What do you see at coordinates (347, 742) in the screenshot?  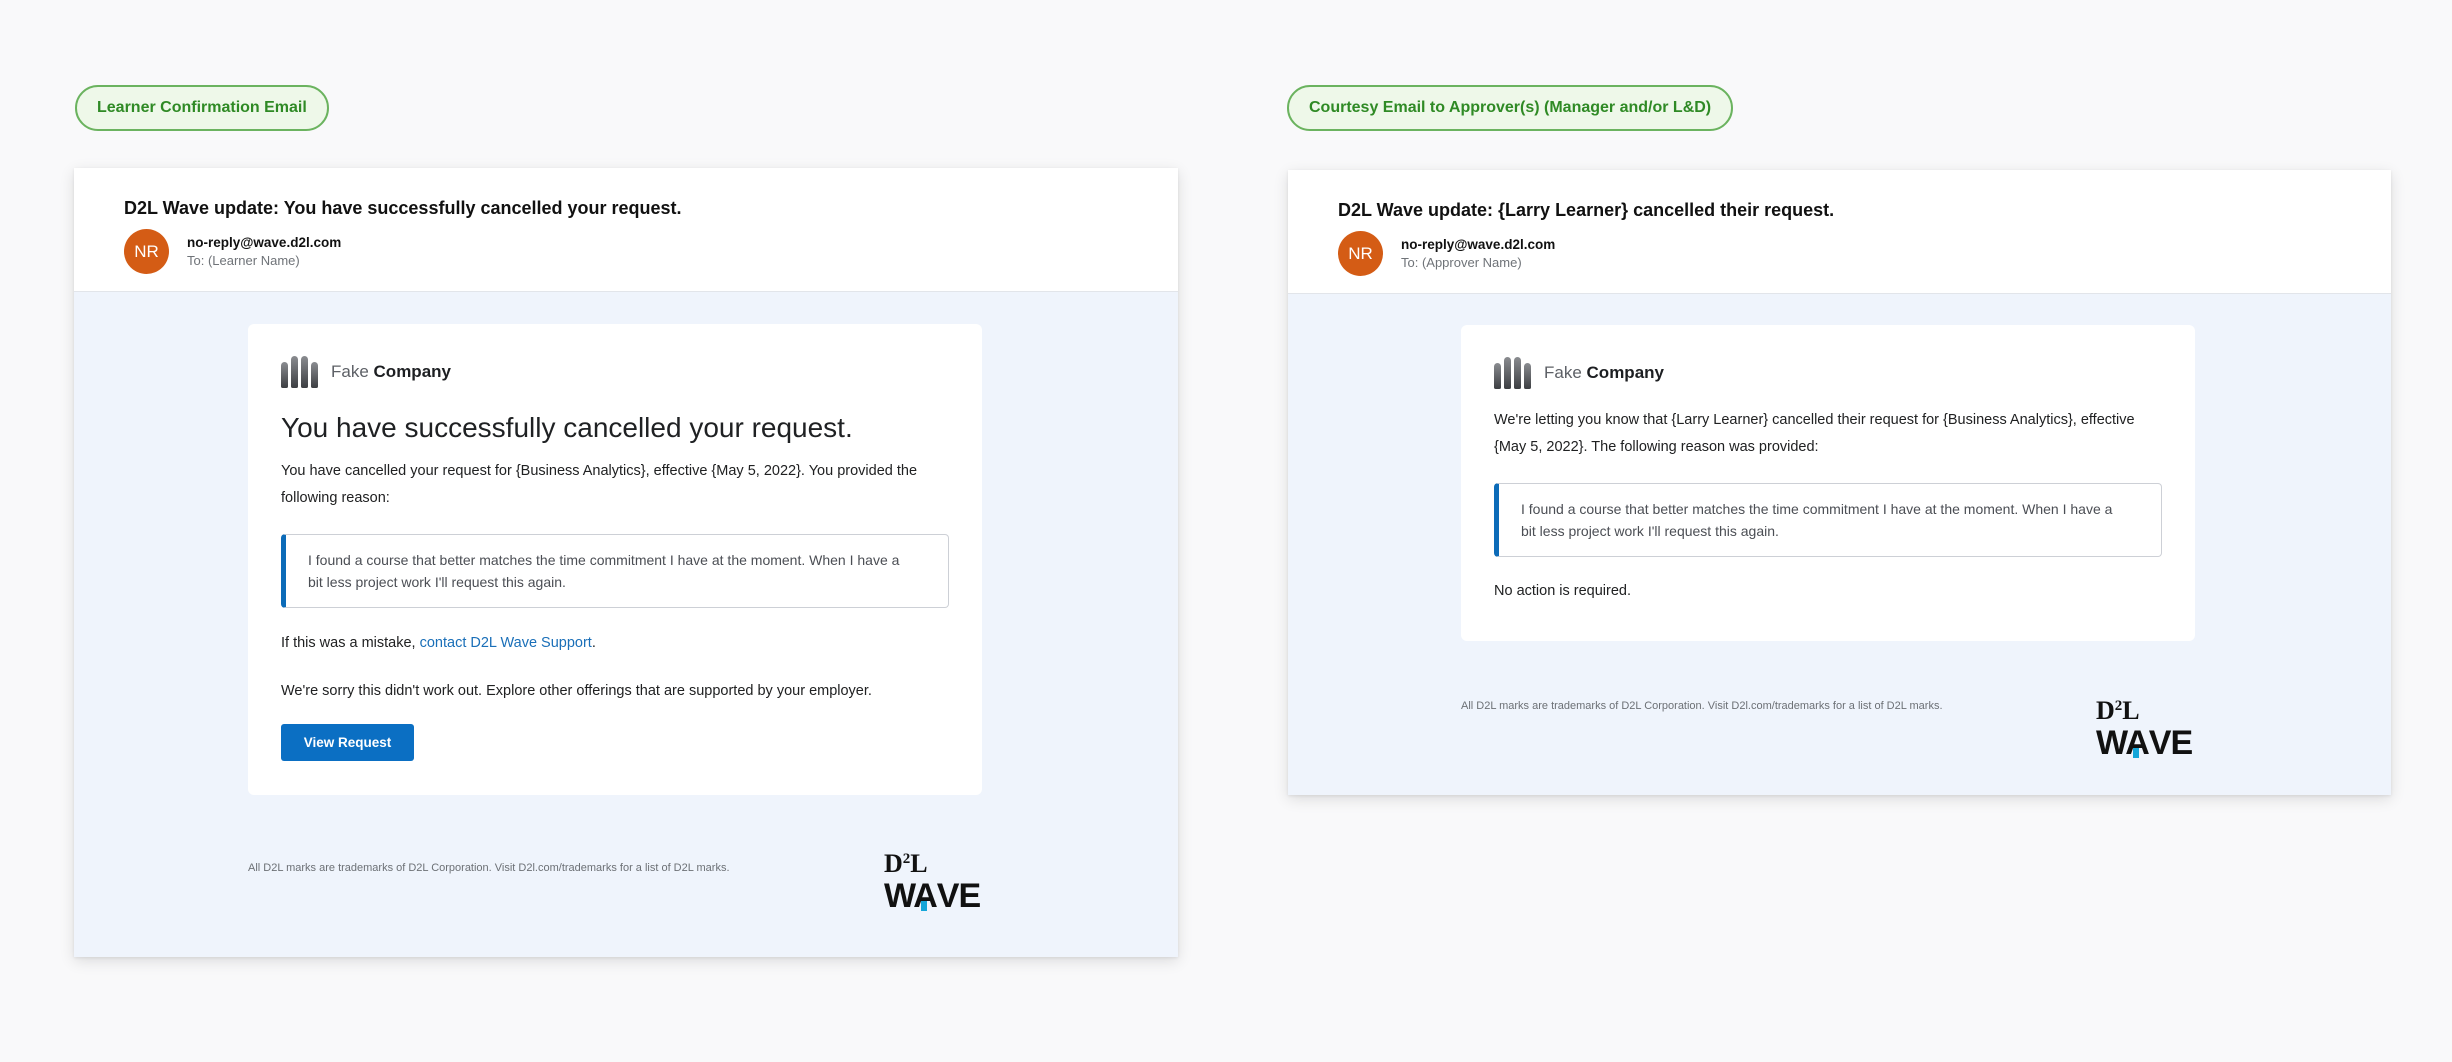 I see `view-request-button: View Request` at bounding box center [347, 742].